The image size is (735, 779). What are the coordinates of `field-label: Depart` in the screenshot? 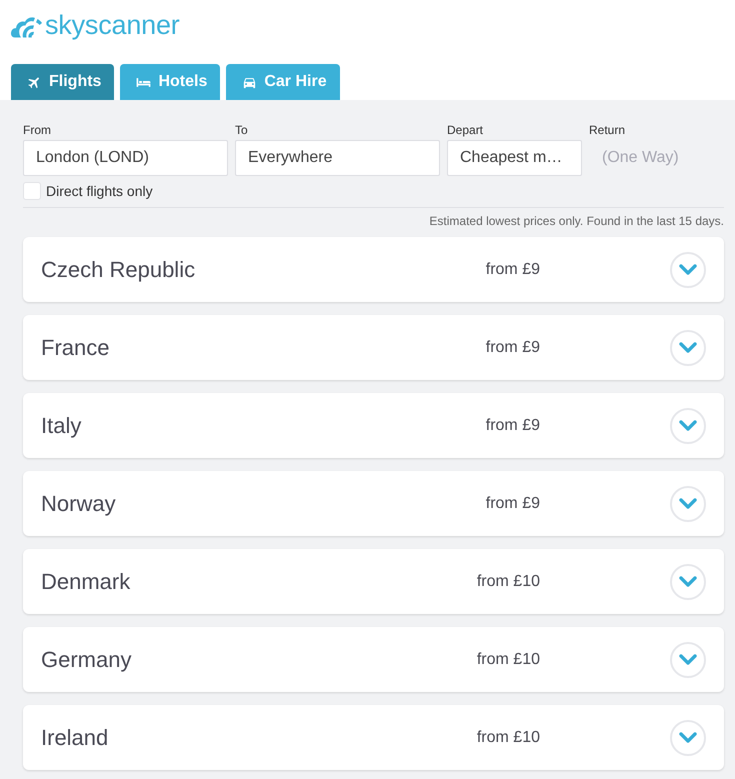 It's located at (465, 130).